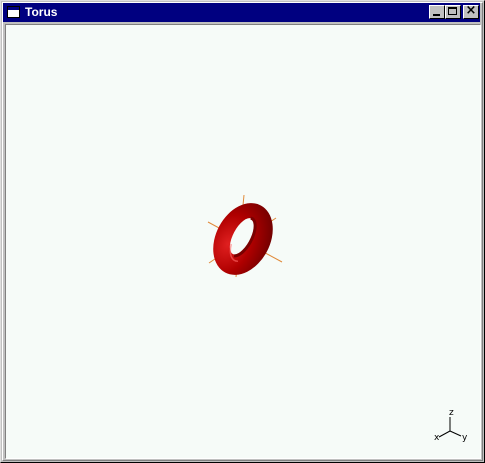 This screenshot has height=463, width=485. I want to click on maximize-button, so click(453, 12).